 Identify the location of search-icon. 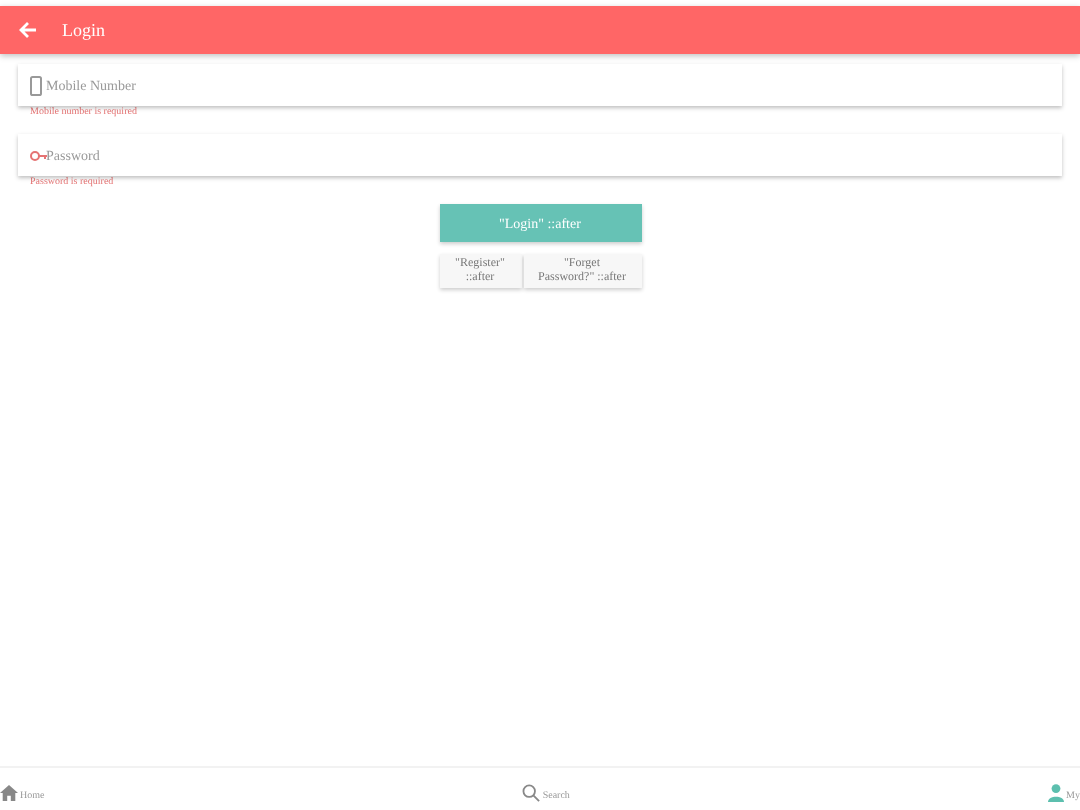
(531, 793).